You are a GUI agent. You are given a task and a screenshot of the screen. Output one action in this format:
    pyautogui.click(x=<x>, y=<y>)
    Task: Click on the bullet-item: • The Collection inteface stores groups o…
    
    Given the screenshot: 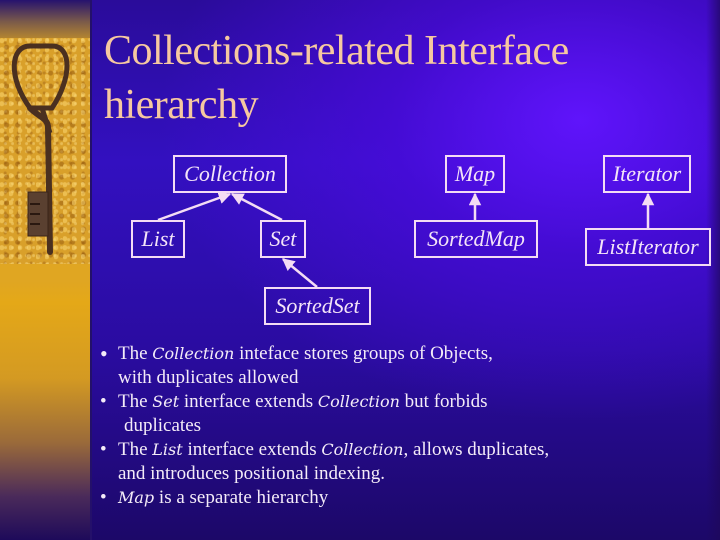 What is the action you would take?
    pyautogui.click(x=350, y=366)
    